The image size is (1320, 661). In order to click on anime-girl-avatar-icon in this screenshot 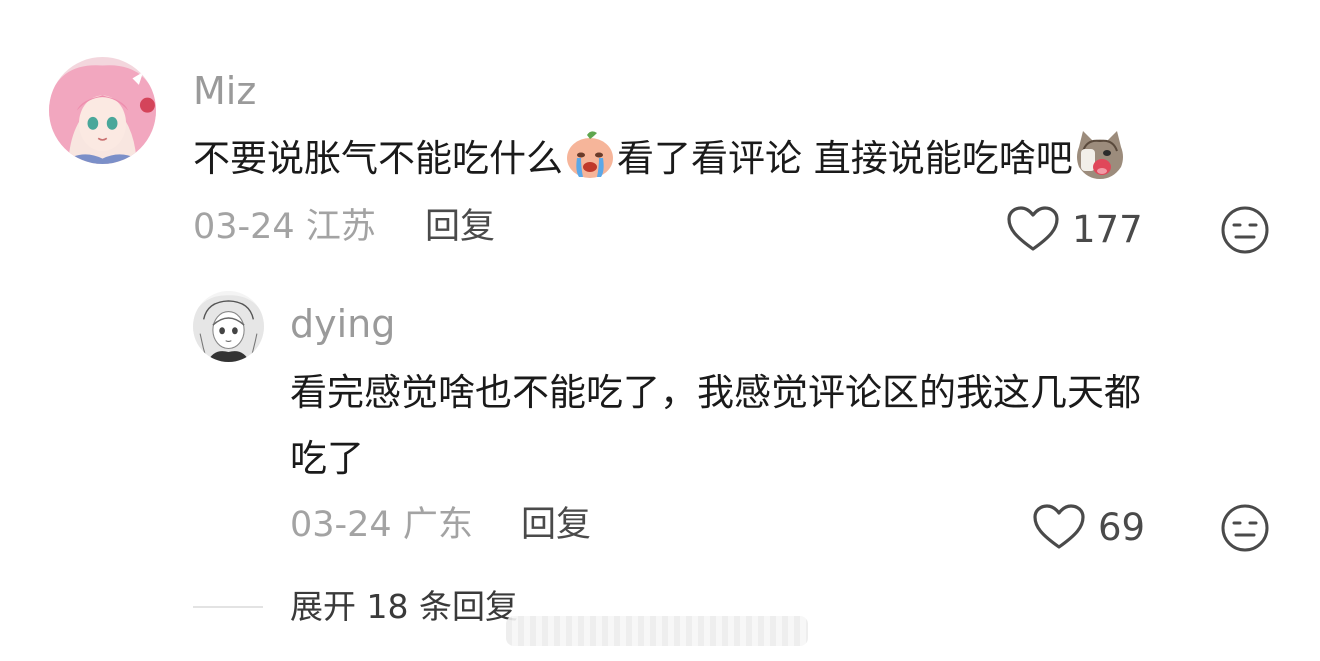, I will do `click(102, 110)`.